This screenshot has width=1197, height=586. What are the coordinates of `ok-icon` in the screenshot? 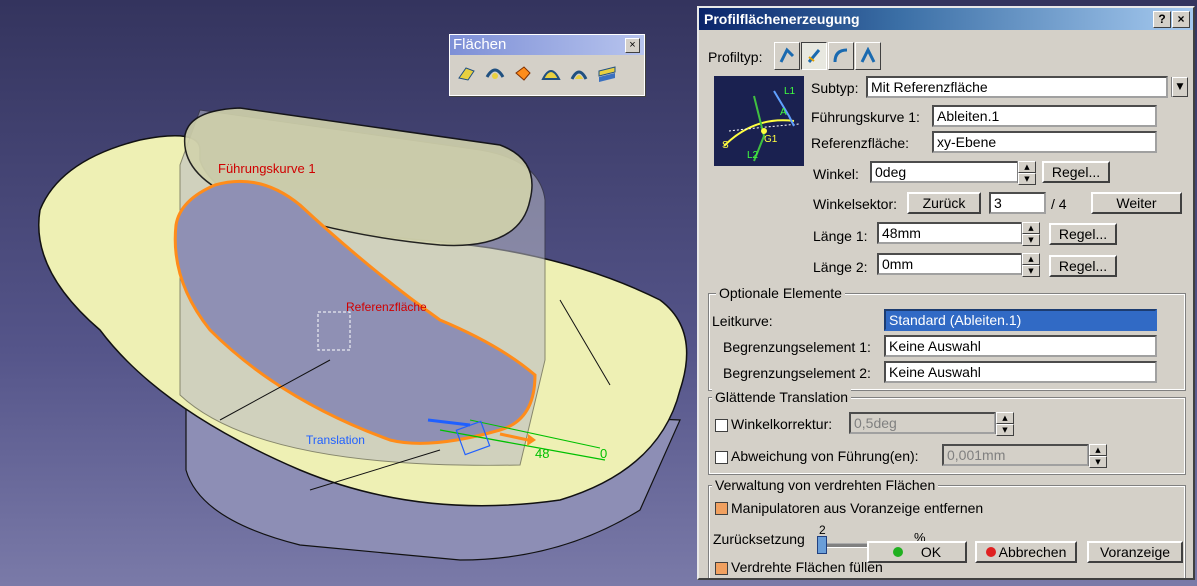 It's located at (897, 552).